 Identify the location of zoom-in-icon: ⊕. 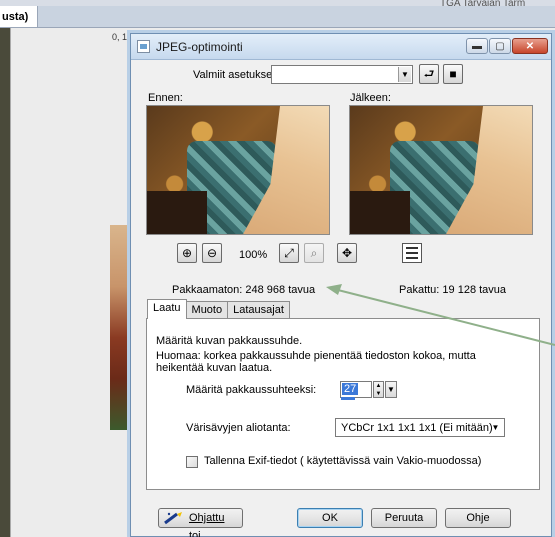
(187, 253).